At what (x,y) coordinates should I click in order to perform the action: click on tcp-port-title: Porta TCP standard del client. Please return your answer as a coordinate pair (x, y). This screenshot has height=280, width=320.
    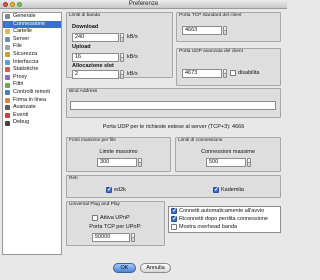
    Looking at the image, I should click on (210, 15).